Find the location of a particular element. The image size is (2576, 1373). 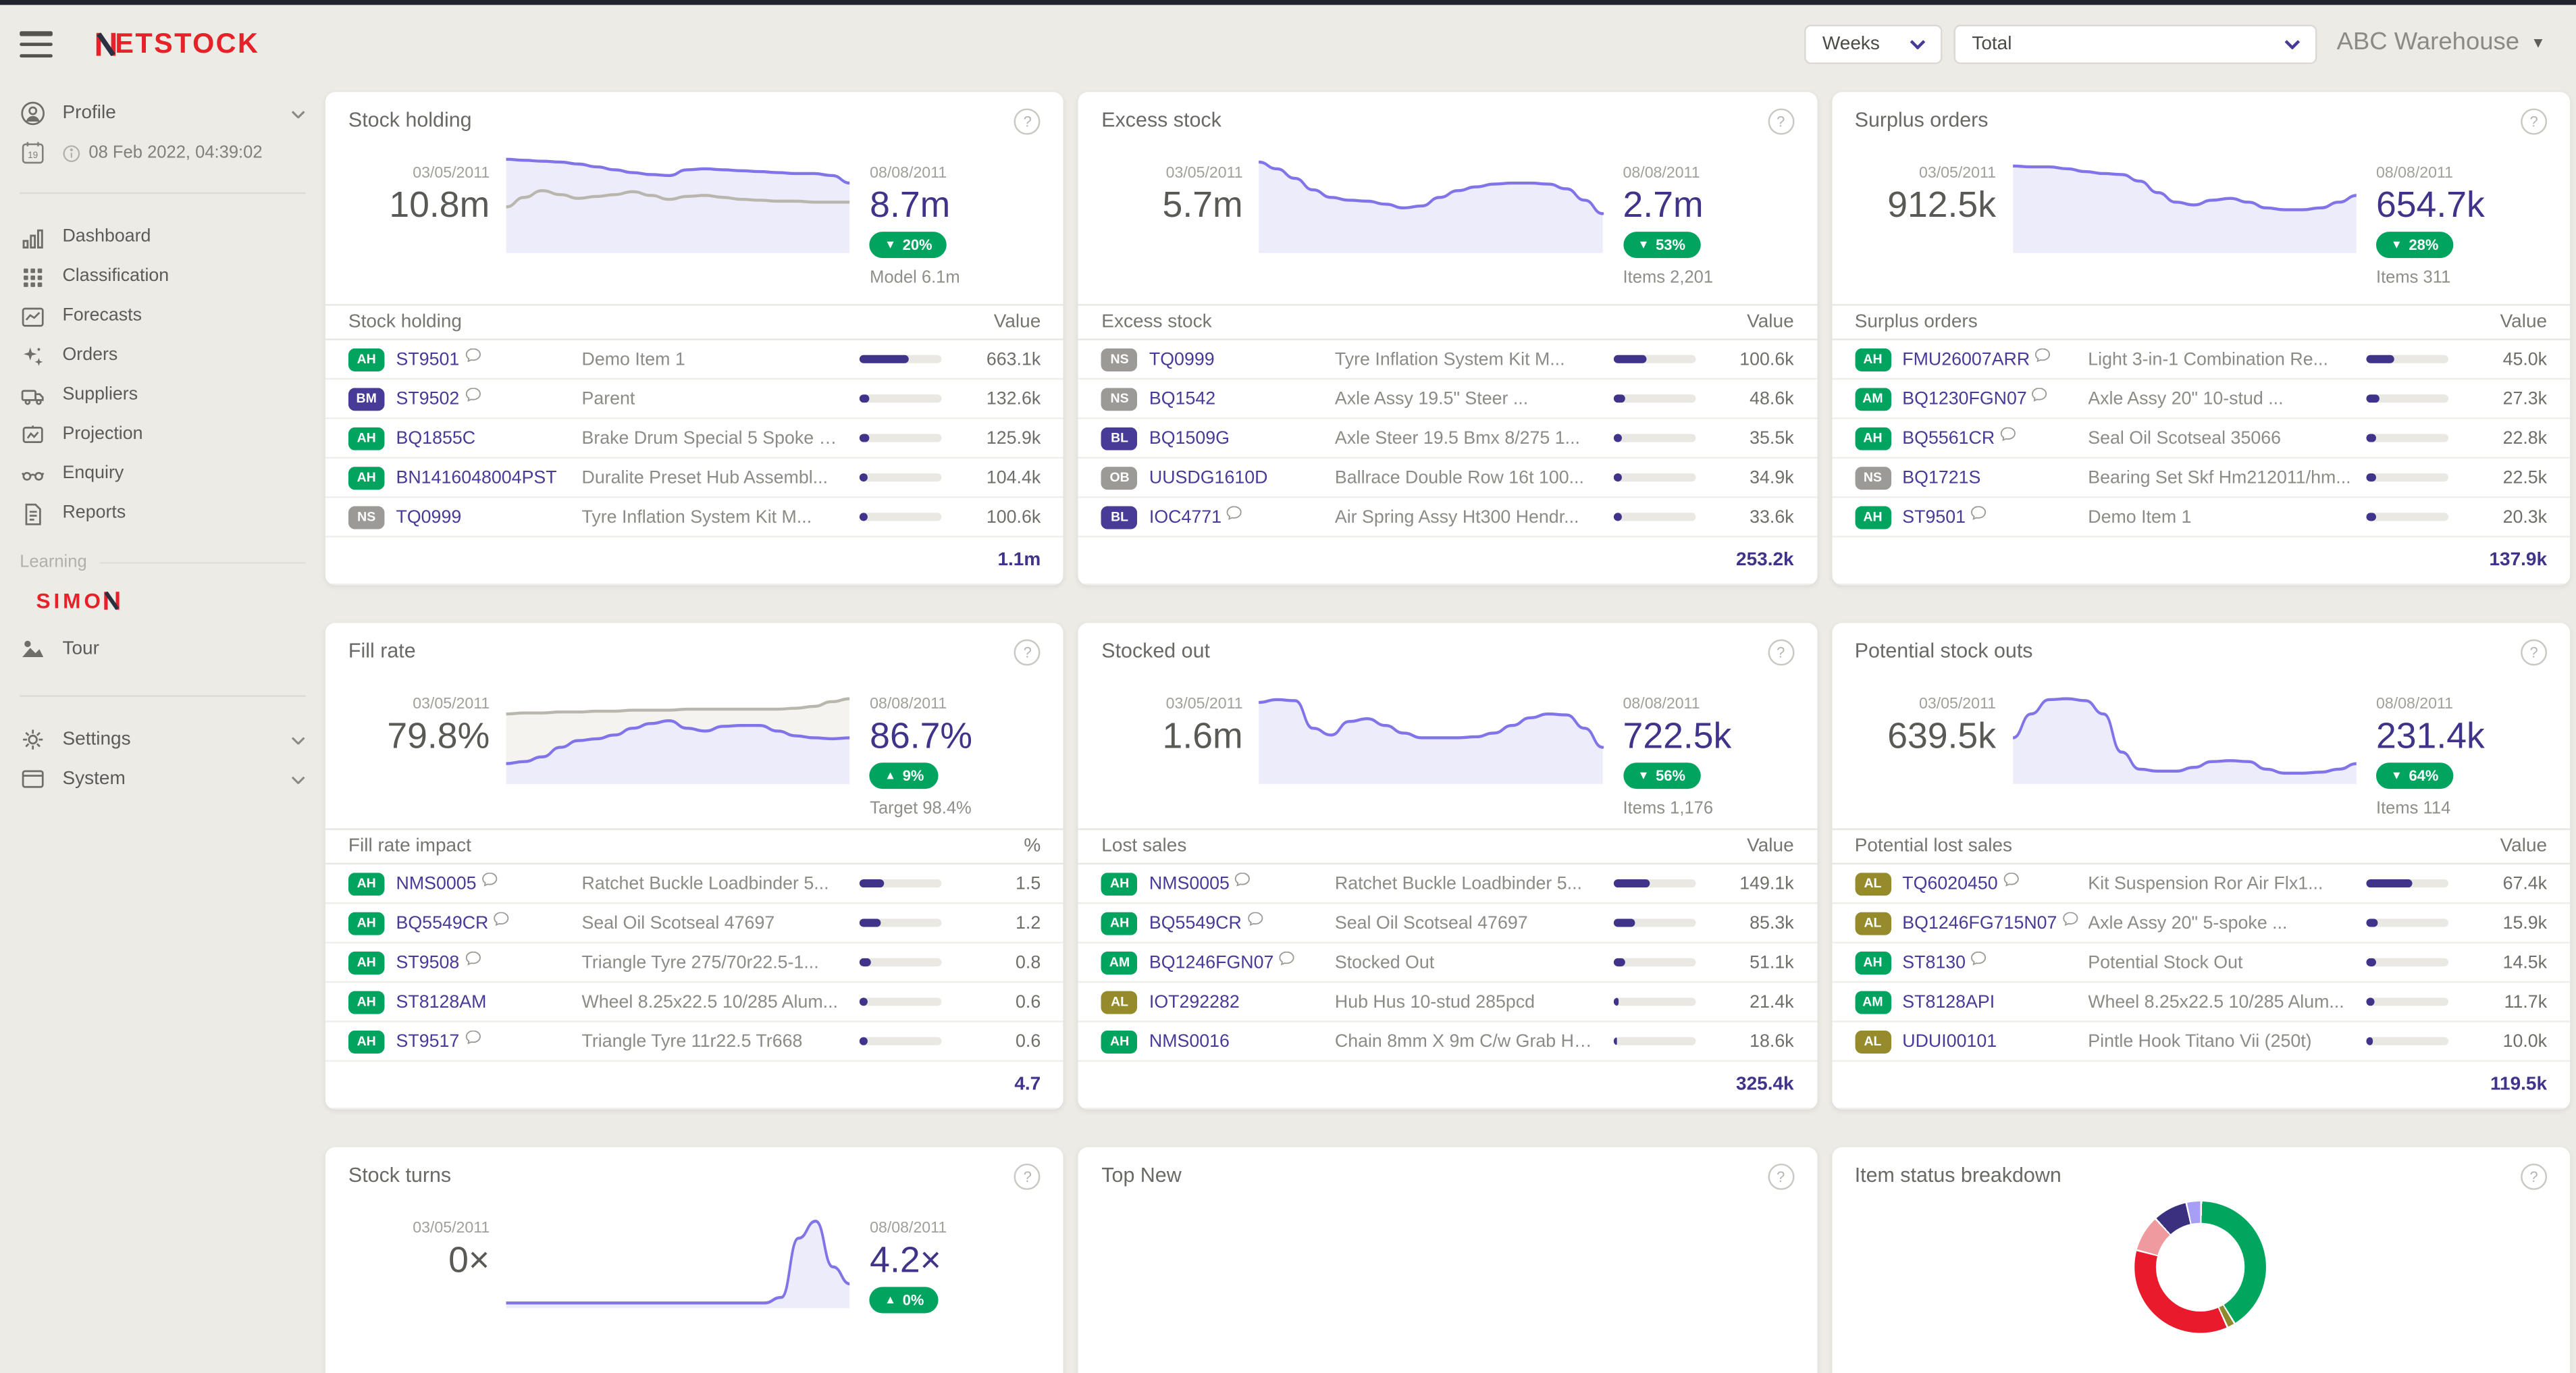

item-code-link: ST9517 is located at coordinates (427, 1041).